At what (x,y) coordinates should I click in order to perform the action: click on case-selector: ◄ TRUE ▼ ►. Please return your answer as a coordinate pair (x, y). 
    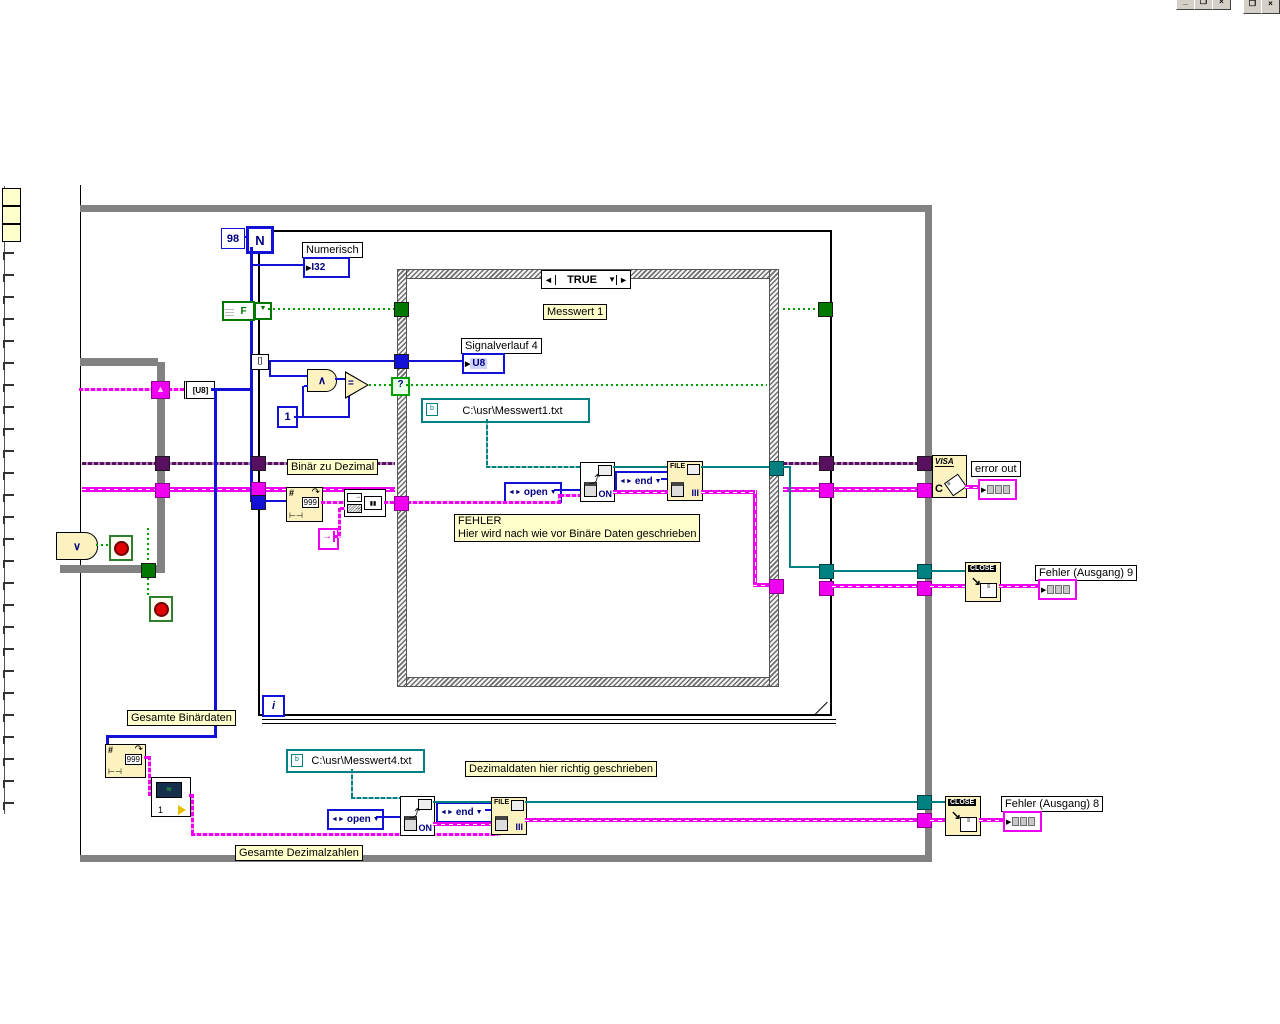
    Looking at the image, I should click on (586, 279).